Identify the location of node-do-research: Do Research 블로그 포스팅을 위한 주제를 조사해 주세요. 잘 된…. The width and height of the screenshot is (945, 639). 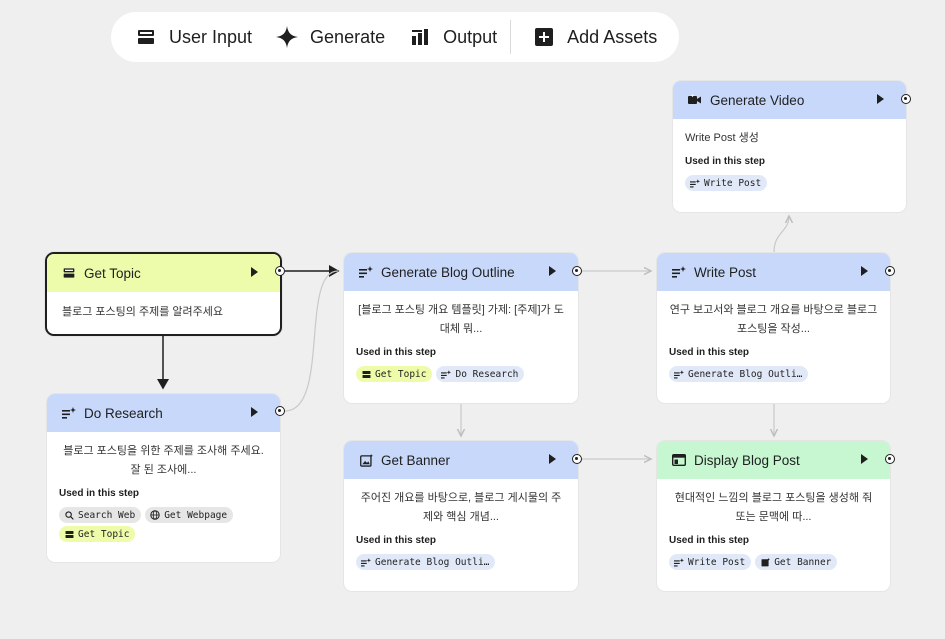
(163, 478).